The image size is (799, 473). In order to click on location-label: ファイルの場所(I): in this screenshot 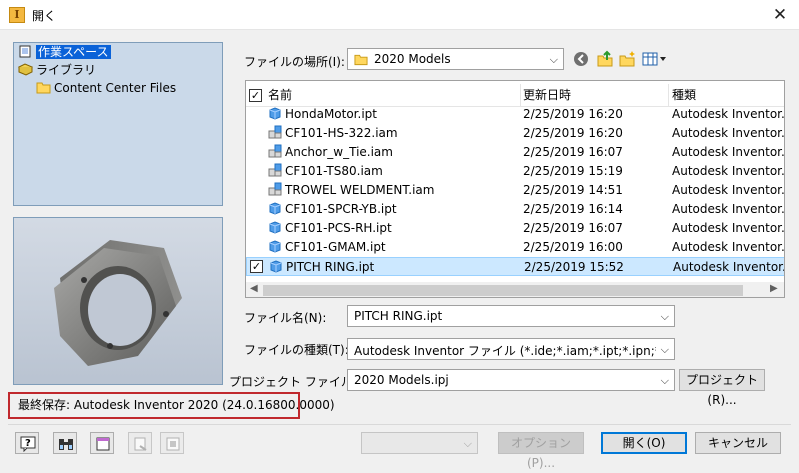, I will do `click(294, 62)`.